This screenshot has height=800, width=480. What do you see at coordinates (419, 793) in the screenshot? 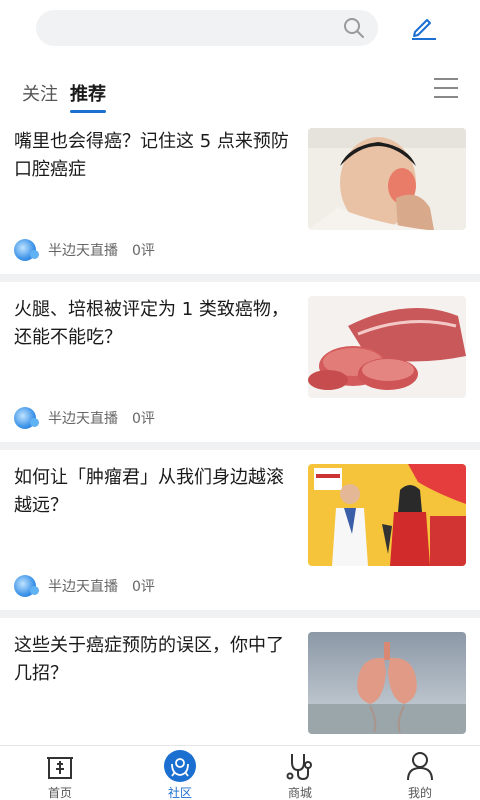
I see `nav-label: 我的` at bounding box center [419, 793].